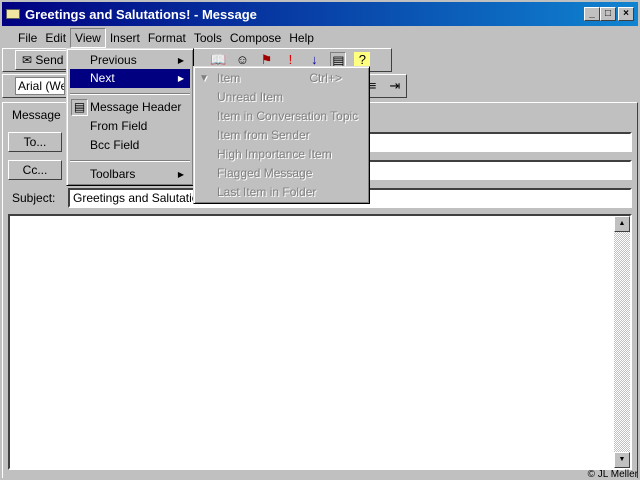 Image resolution: width=640 pixels, height=480 pixels. What do you see at coordinates (281, 116) in the screenshot?
I see `submenu-item-conversation: Item in Conversation Topic` at bounding box center [281, 116].